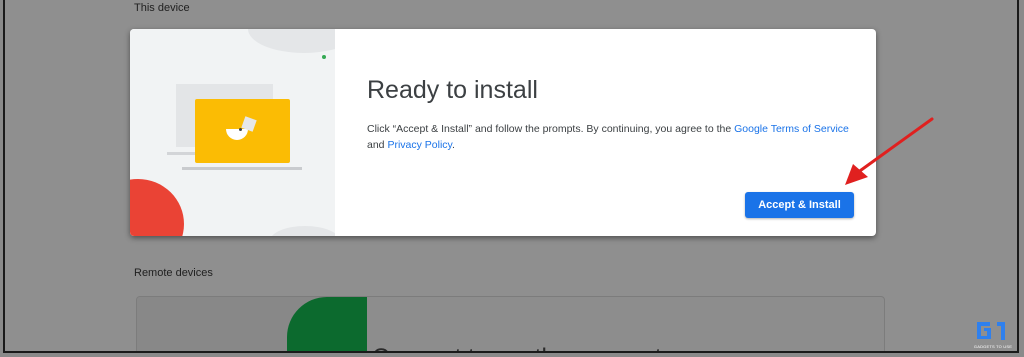 The height and width of the screenshot is (357, 1024). I want to click on monitor-stand, so click(182, 153).